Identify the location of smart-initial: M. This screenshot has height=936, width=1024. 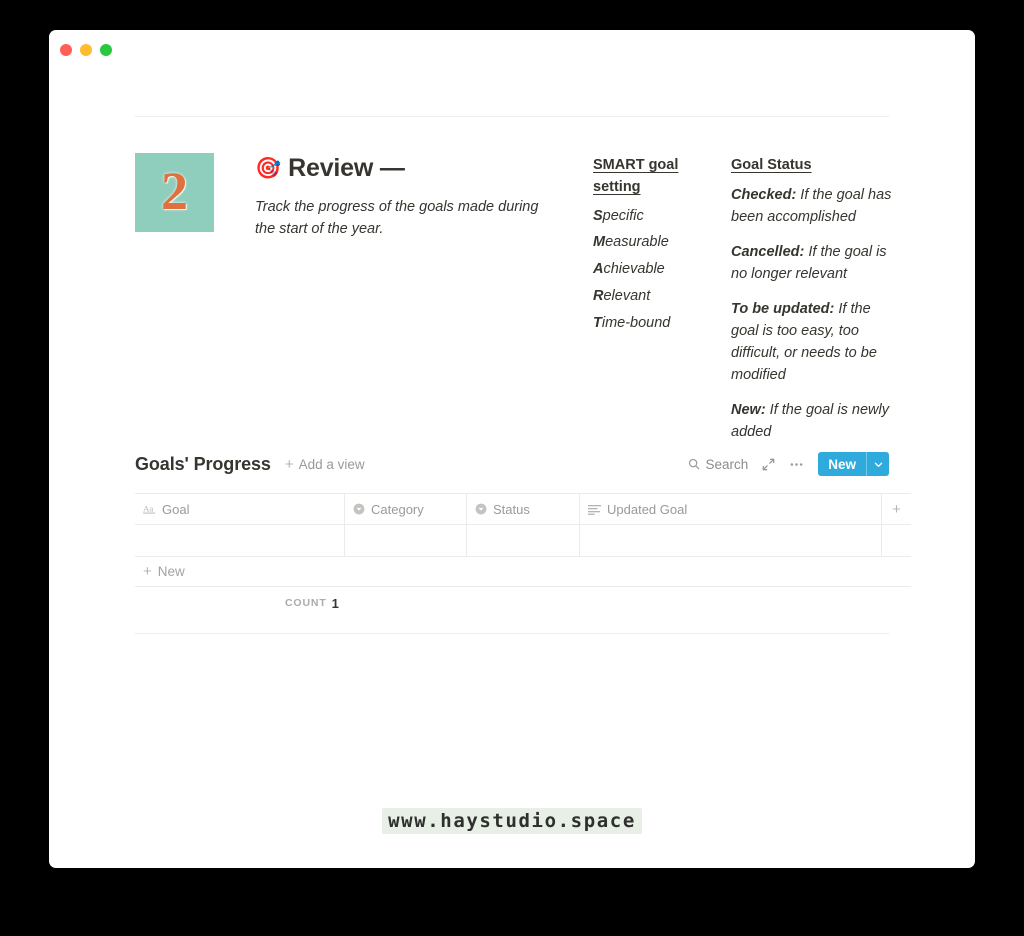
(599, 242).